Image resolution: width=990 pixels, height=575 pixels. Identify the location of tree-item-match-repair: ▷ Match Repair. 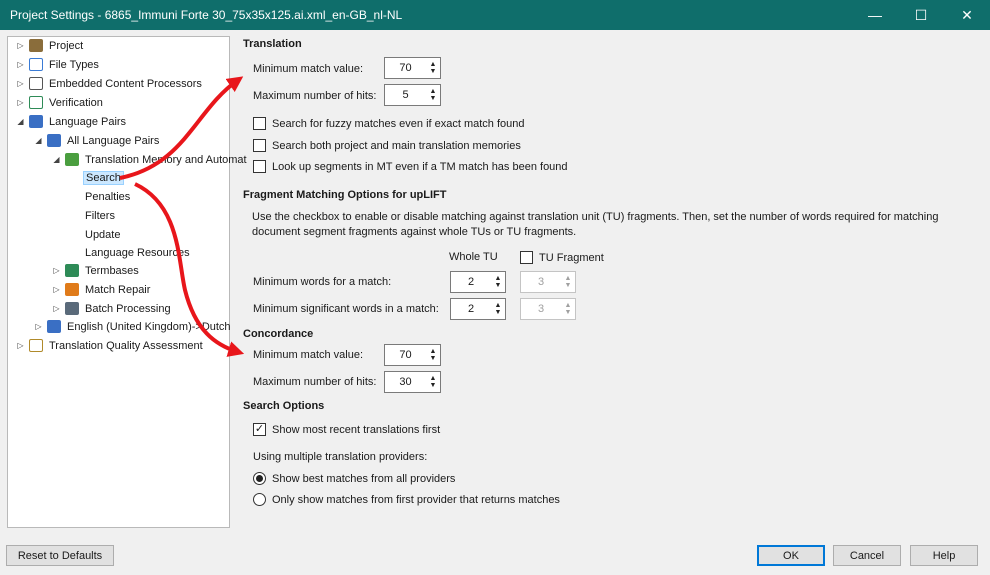
(102, 289).